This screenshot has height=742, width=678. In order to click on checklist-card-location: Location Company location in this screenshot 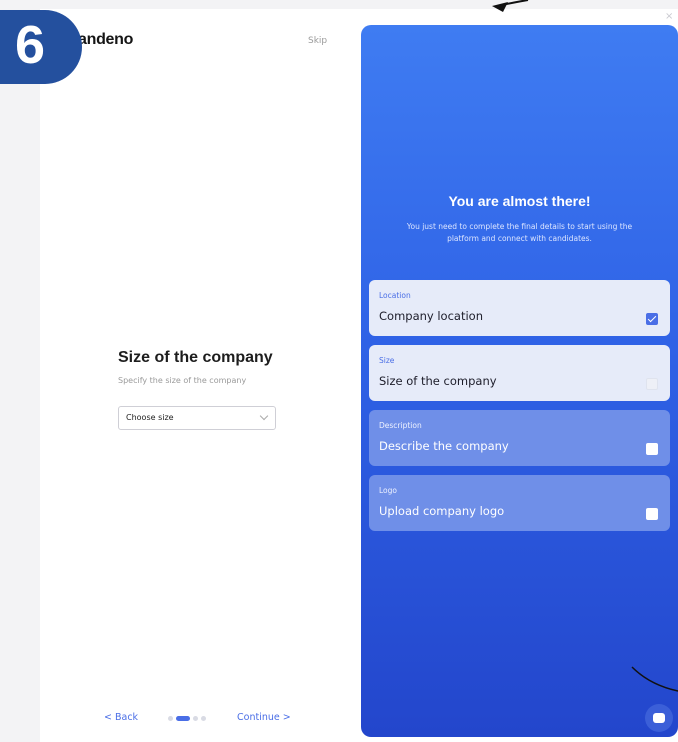, I will do `click(519, 308)`.